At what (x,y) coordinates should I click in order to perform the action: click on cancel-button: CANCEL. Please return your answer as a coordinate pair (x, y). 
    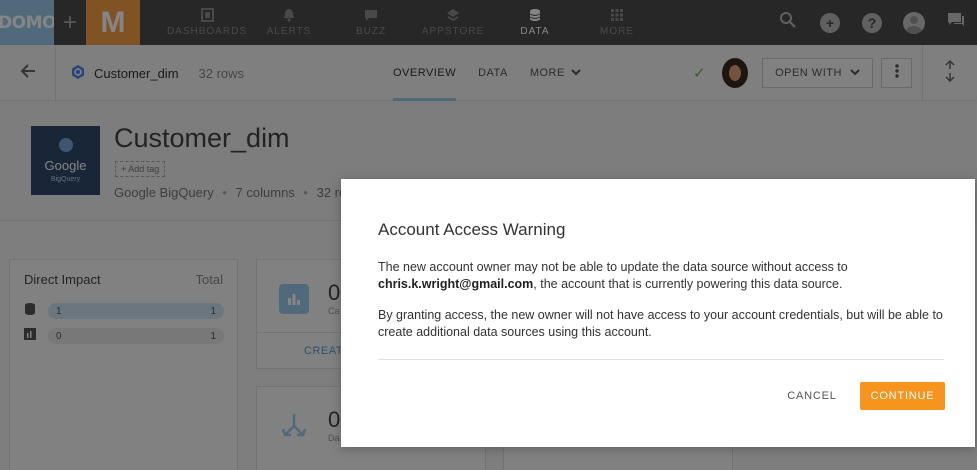
    Looking at the image, I should click on (812, 396).